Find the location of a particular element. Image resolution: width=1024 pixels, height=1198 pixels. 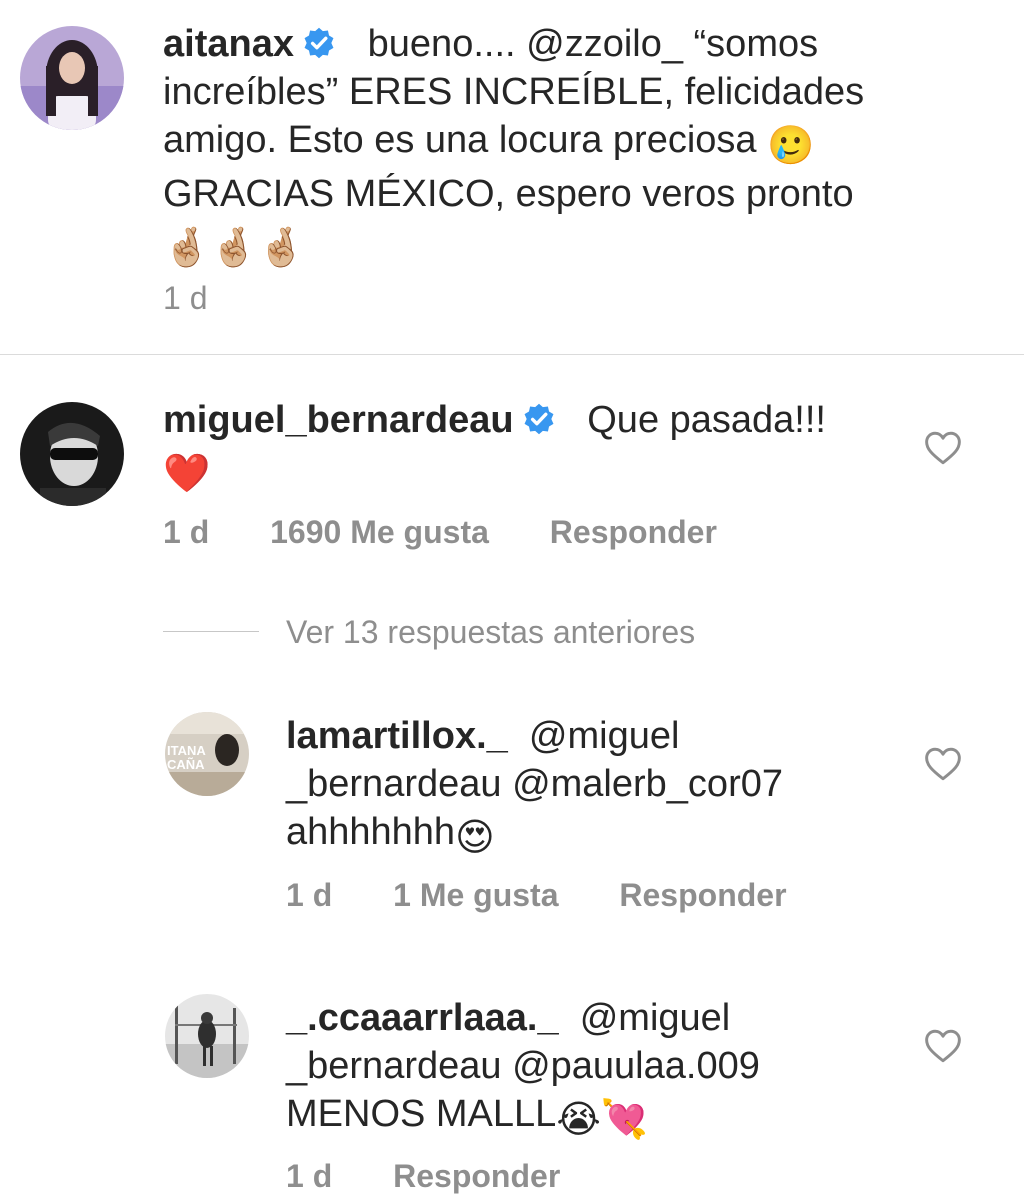

reply-likes: 1 Me gusta is located at coordinates (475, 895).